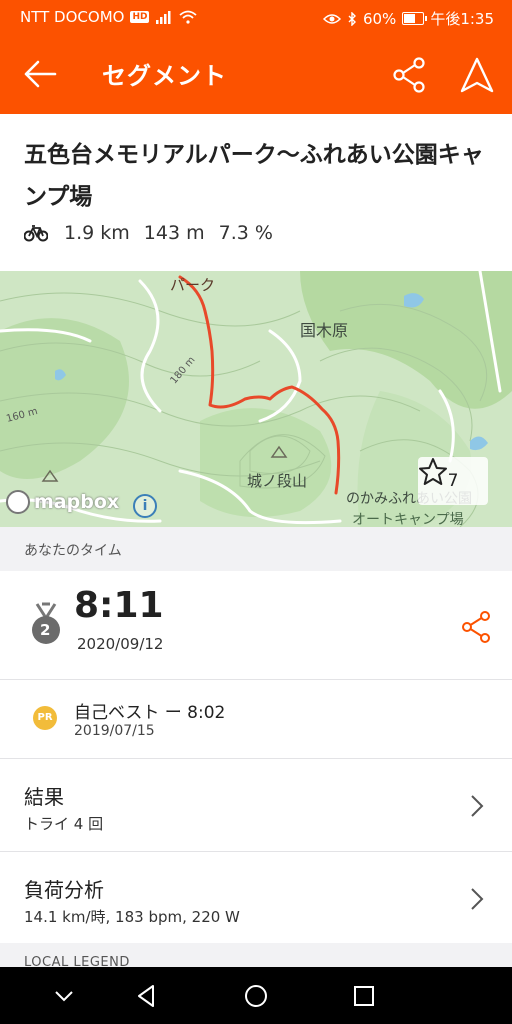 Image resolution: width=512 pixels, height=1024 pixels. Describe the element at coordinates (64, 824) in the screenshot. I see `results-subtitle: トライ 4 回` at that location.